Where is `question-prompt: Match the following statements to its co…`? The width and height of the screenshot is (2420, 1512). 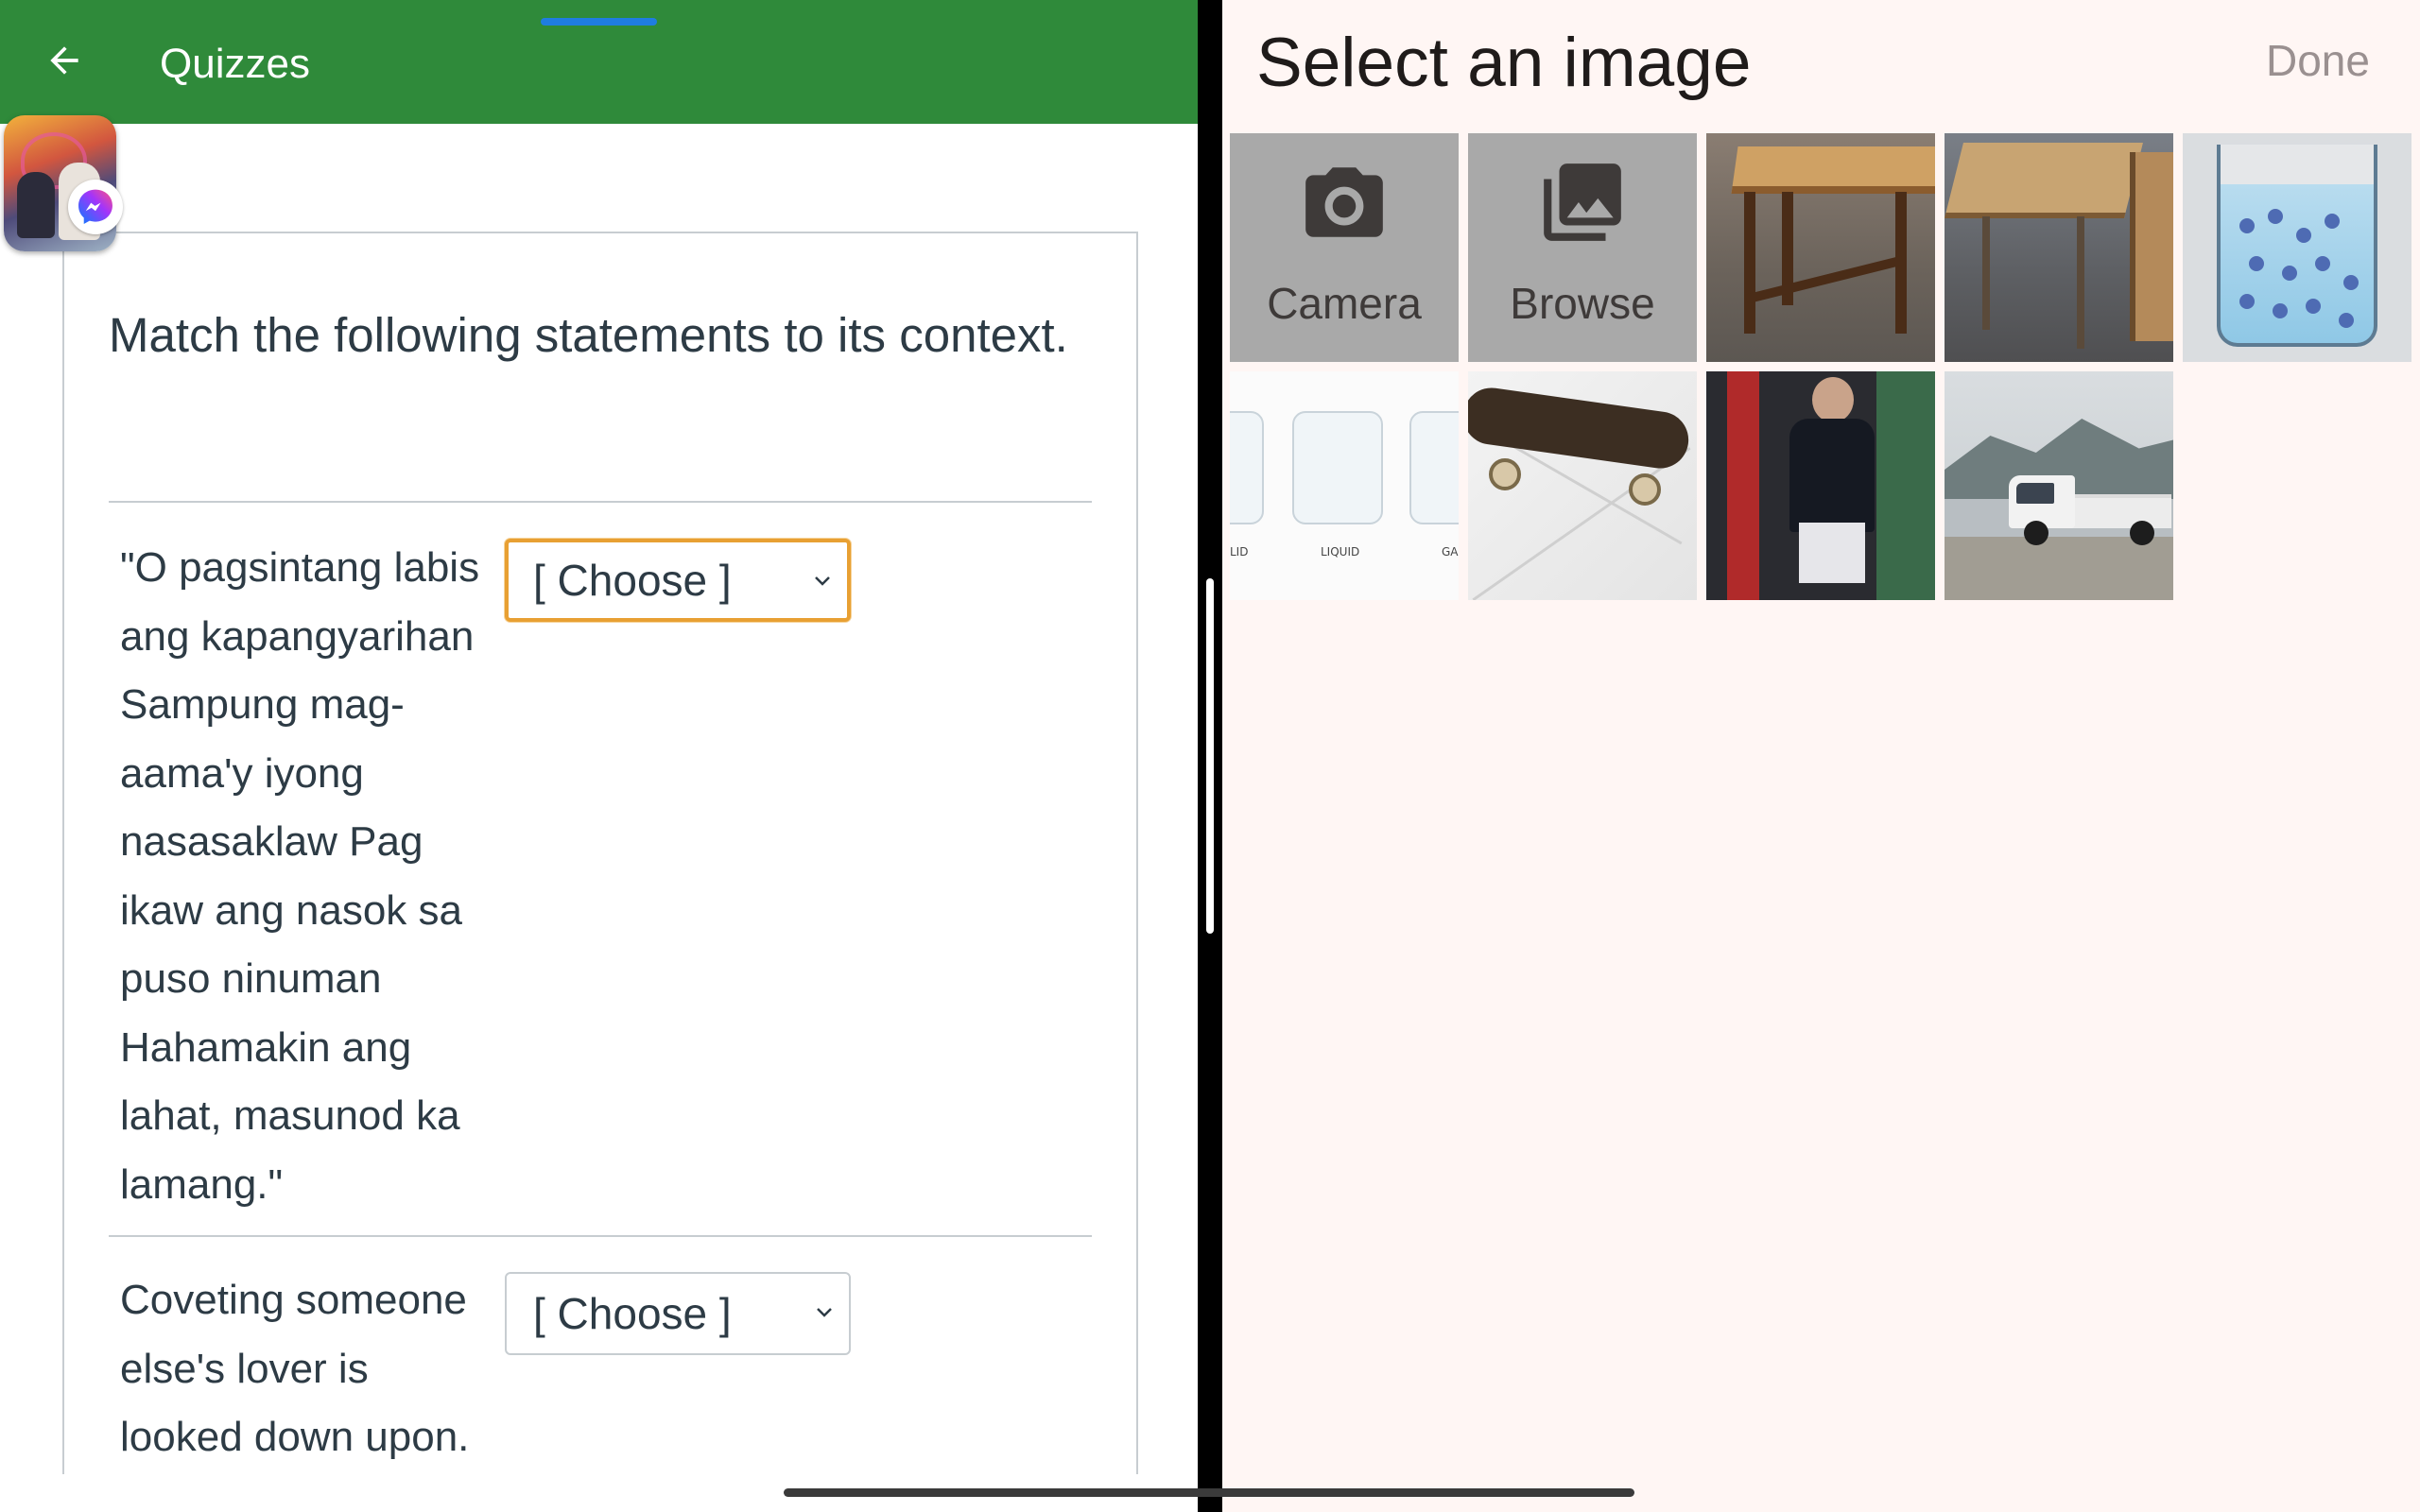
question-prompt: Match the following statements to its co… is located at coordinates (589, 335).